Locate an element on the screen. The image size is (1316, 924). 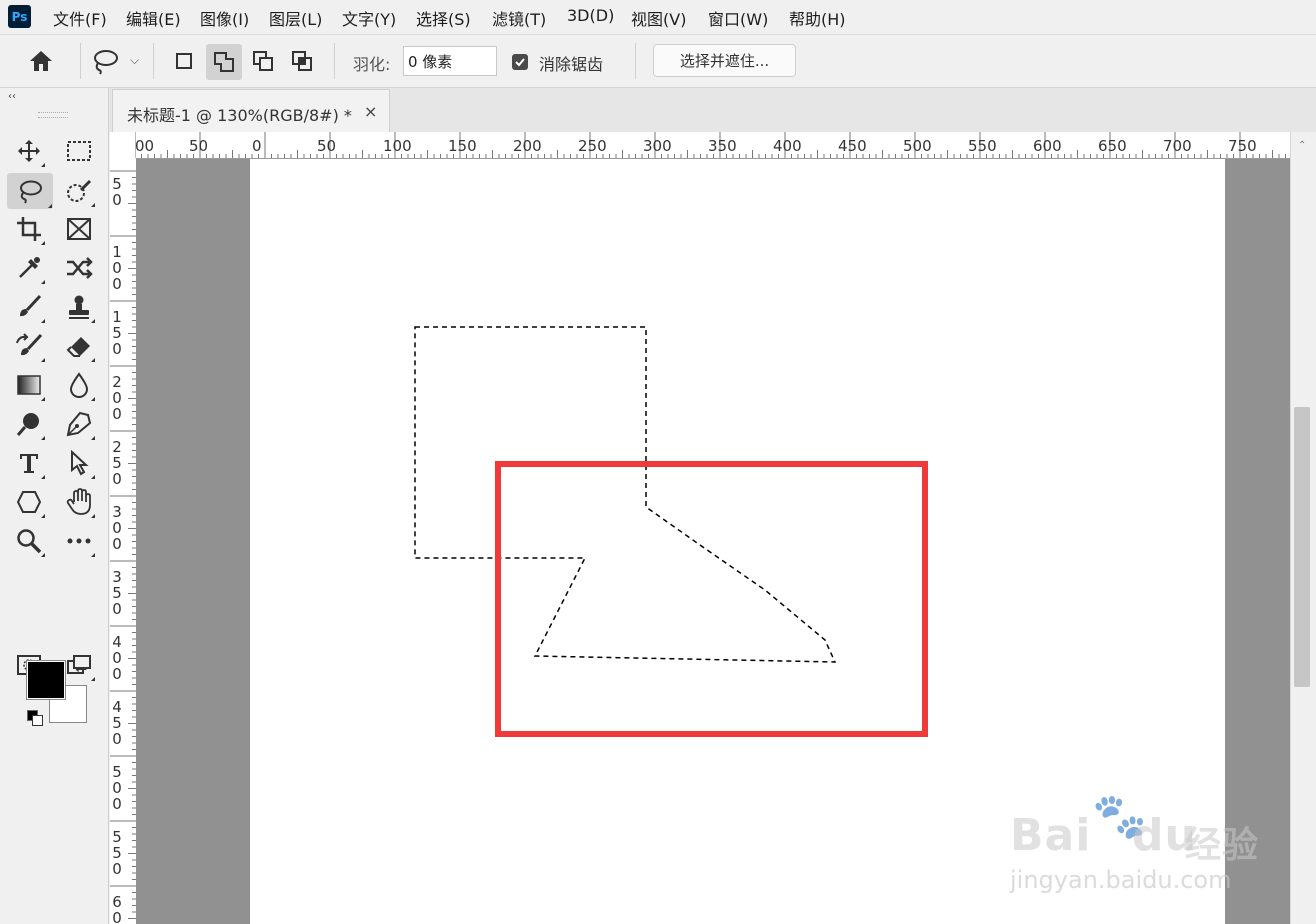
home-icon is located at coordinates (41, 61).